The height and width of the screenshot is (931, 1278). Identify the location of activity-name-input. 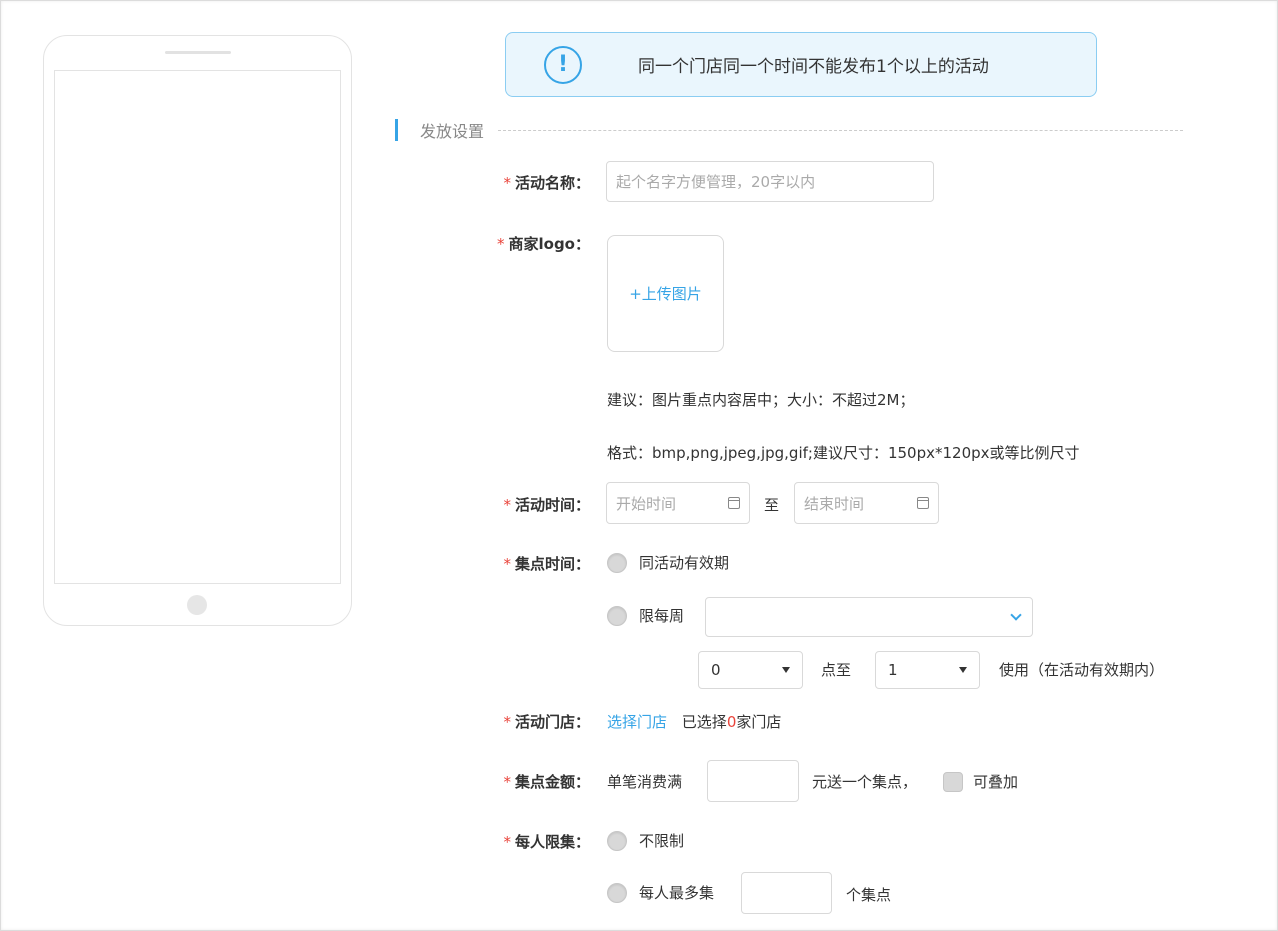
(770, 181).